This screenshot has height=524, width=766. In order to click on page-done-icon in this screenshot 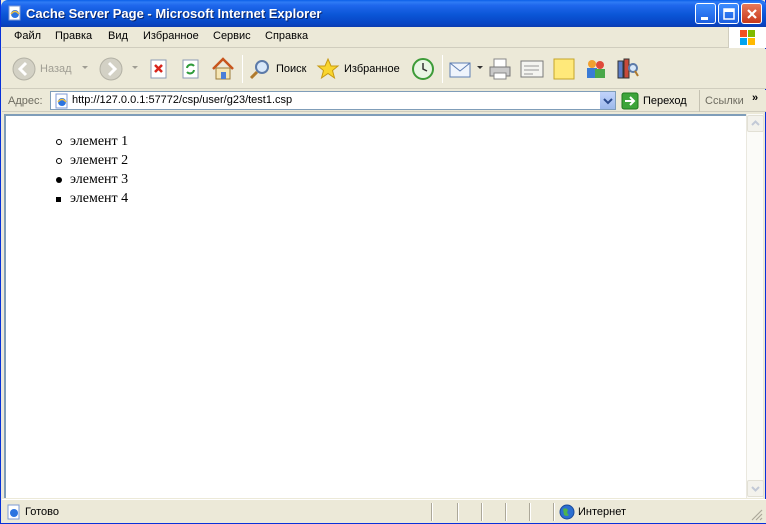, I will do `click(13, 512)`.